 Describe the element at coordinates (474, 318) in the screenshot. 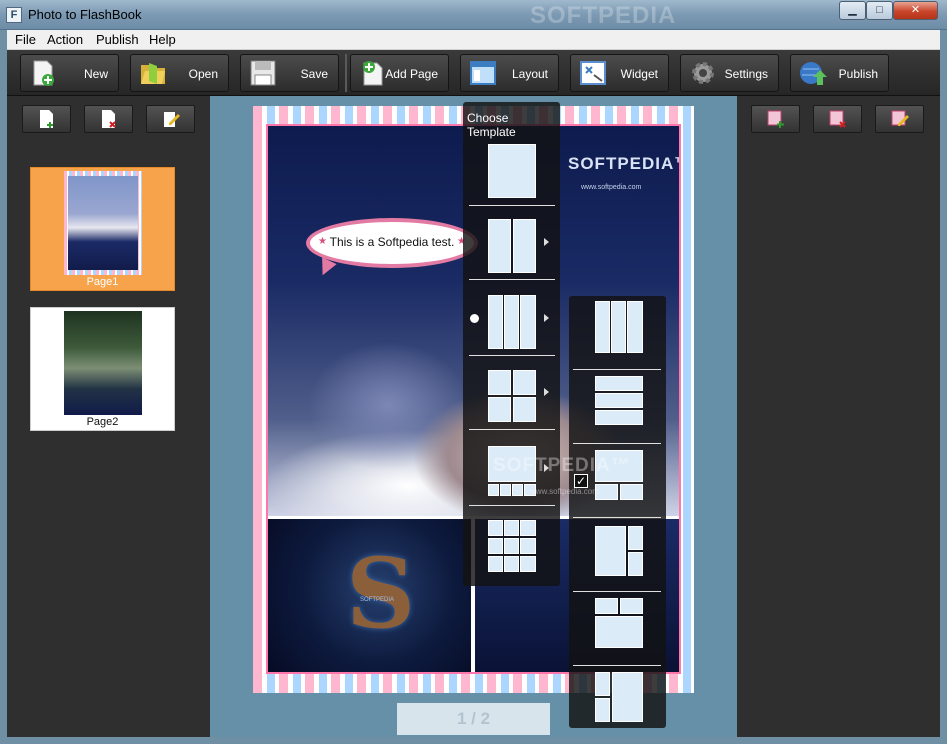

I see `selected-dot-icon` at that location.